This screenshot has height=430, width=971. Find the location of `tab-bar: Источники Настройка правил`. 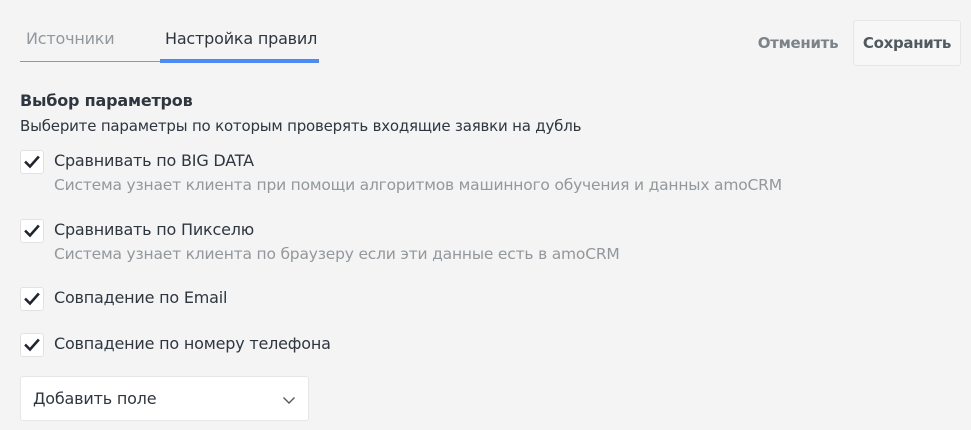

tab-bar: Источники Настройка правил is located at coordinates (169, 42).